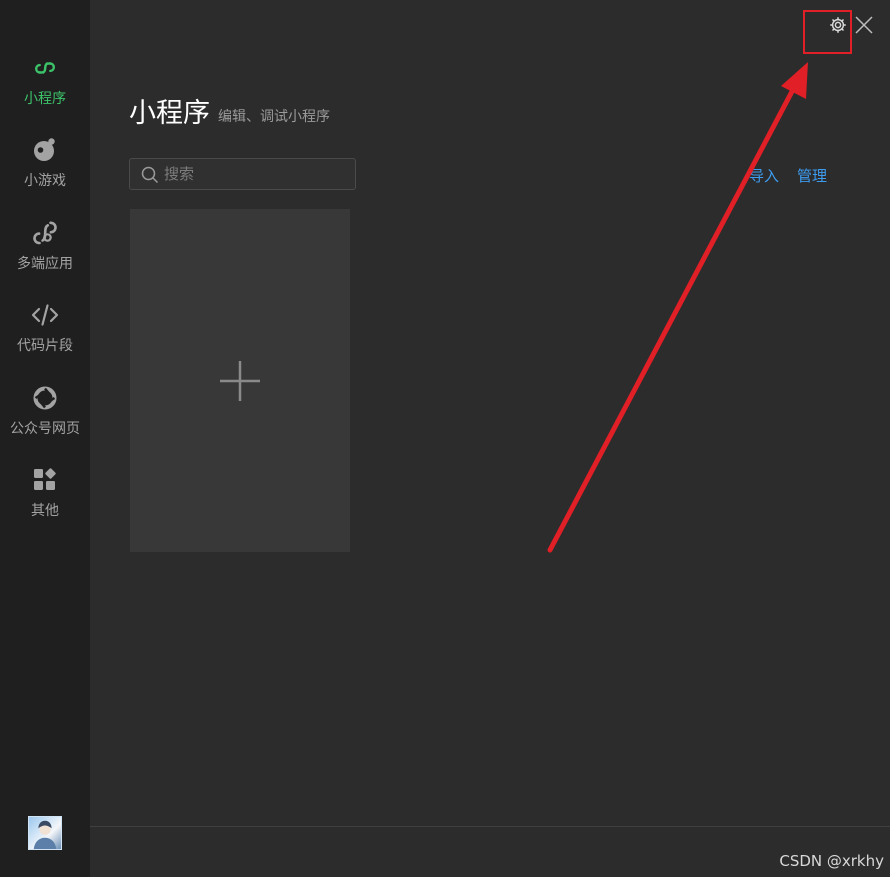 The height and width of the screenshot is (877, 890). What do you see at coordinates (45, 181) in the screenshot?
I see `sidebar-item-label: 小游戏` at bounding box center [45, 181].